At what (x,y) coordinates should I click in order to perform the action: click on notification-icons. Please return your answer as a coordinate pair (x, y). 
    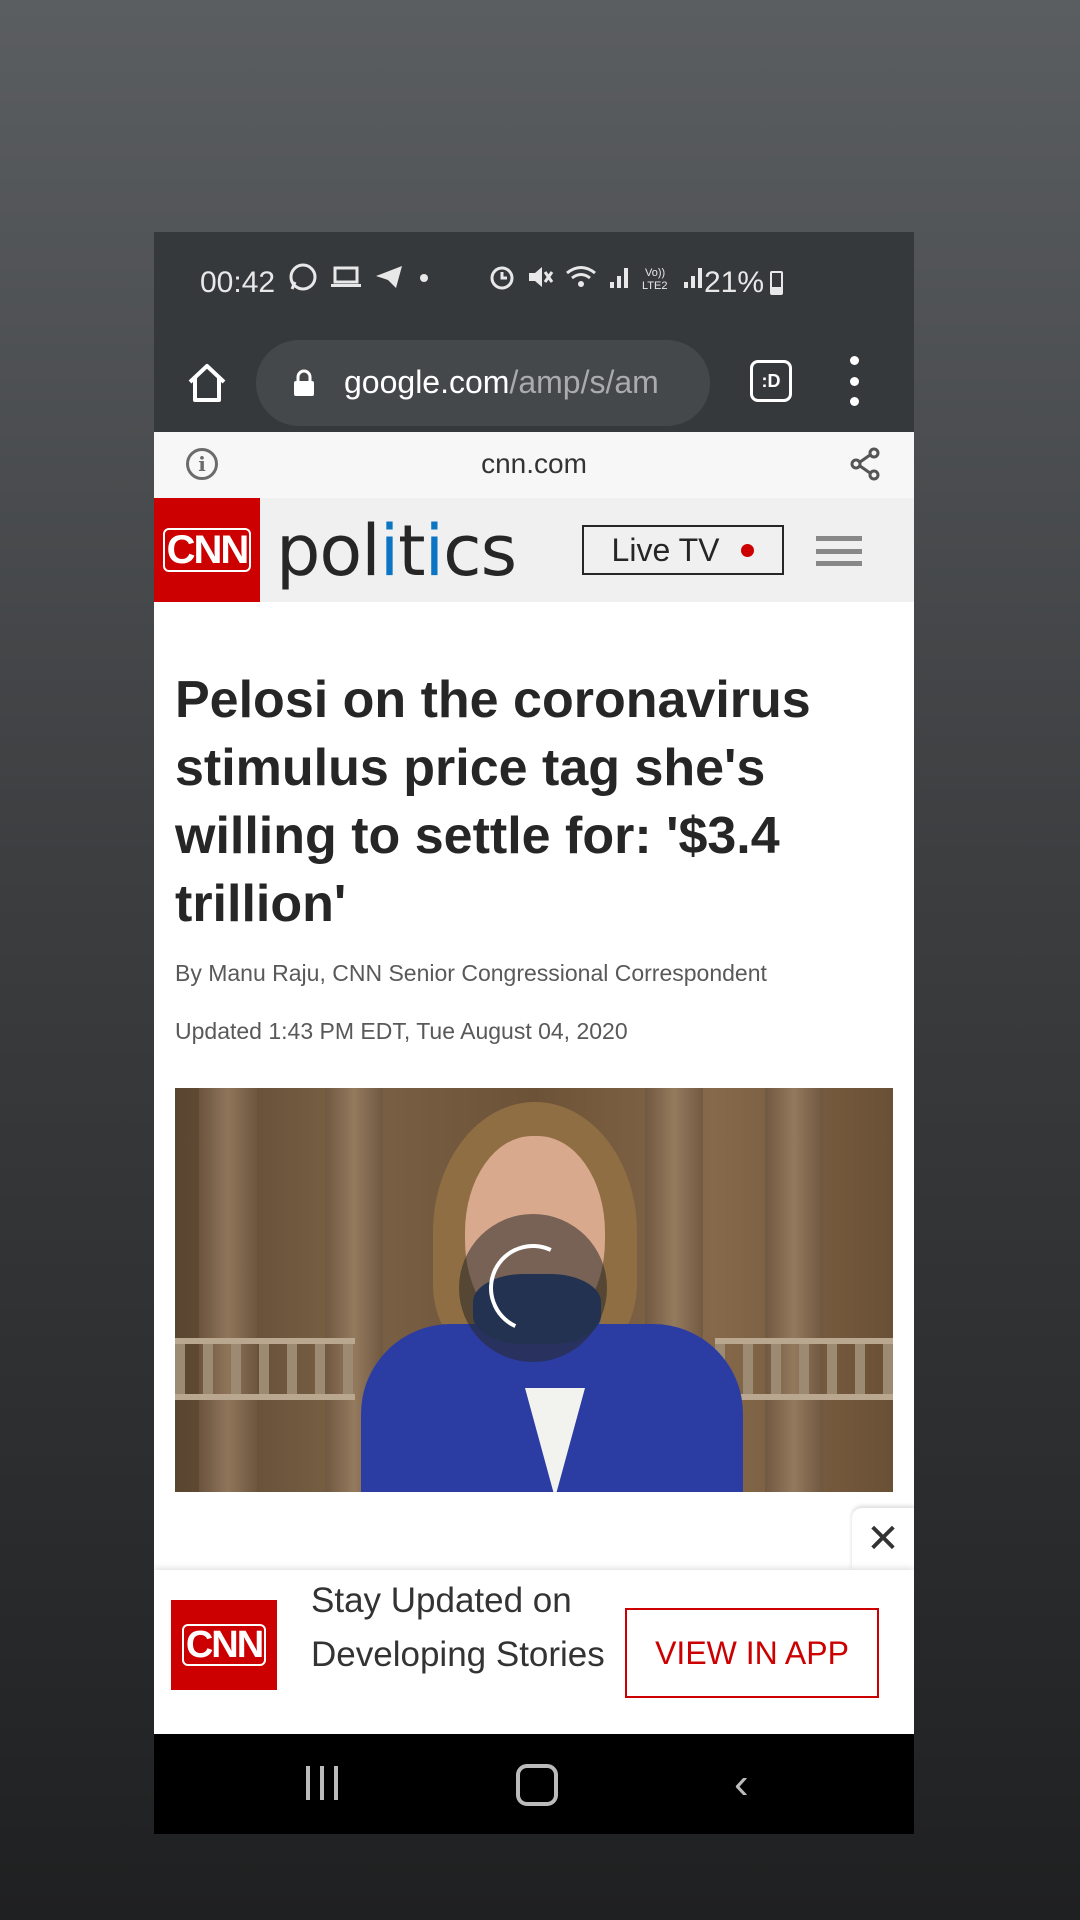
    Looking at the image, I should click on (360, 277).